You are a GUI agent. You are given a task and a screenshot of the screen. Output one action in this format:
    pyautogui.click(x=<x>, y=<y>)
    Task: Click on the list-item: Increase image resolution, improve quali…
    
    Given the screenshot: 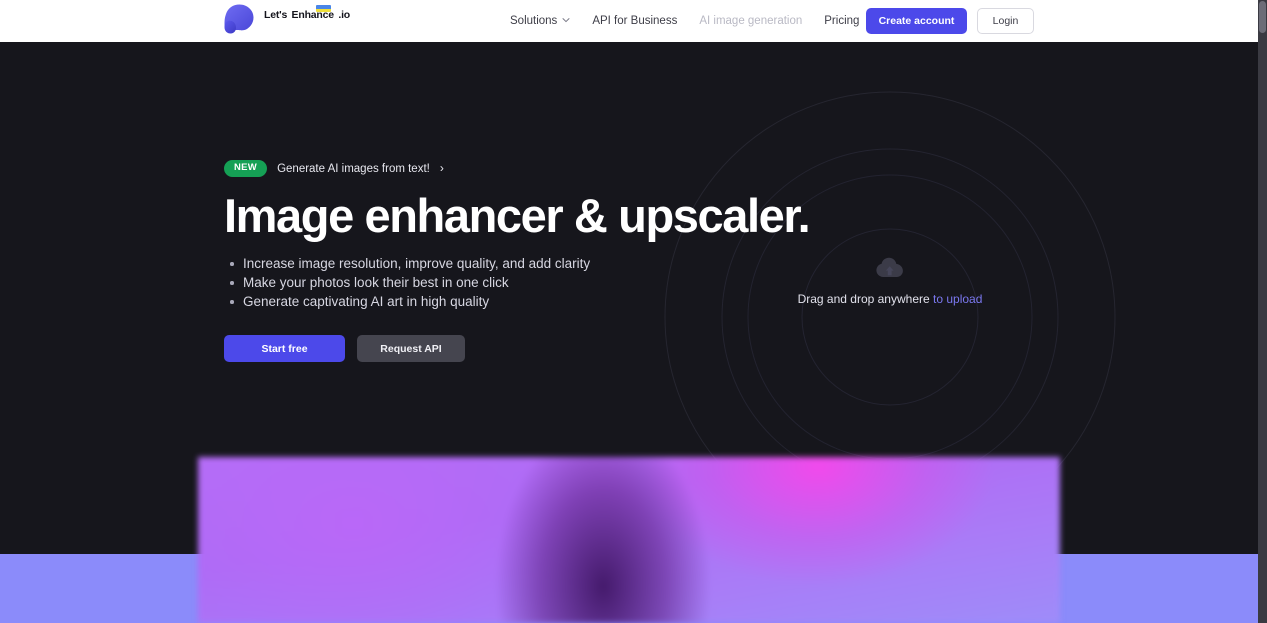 What is the action you would take?
    pyautogui.click(x=484, y=263)
    